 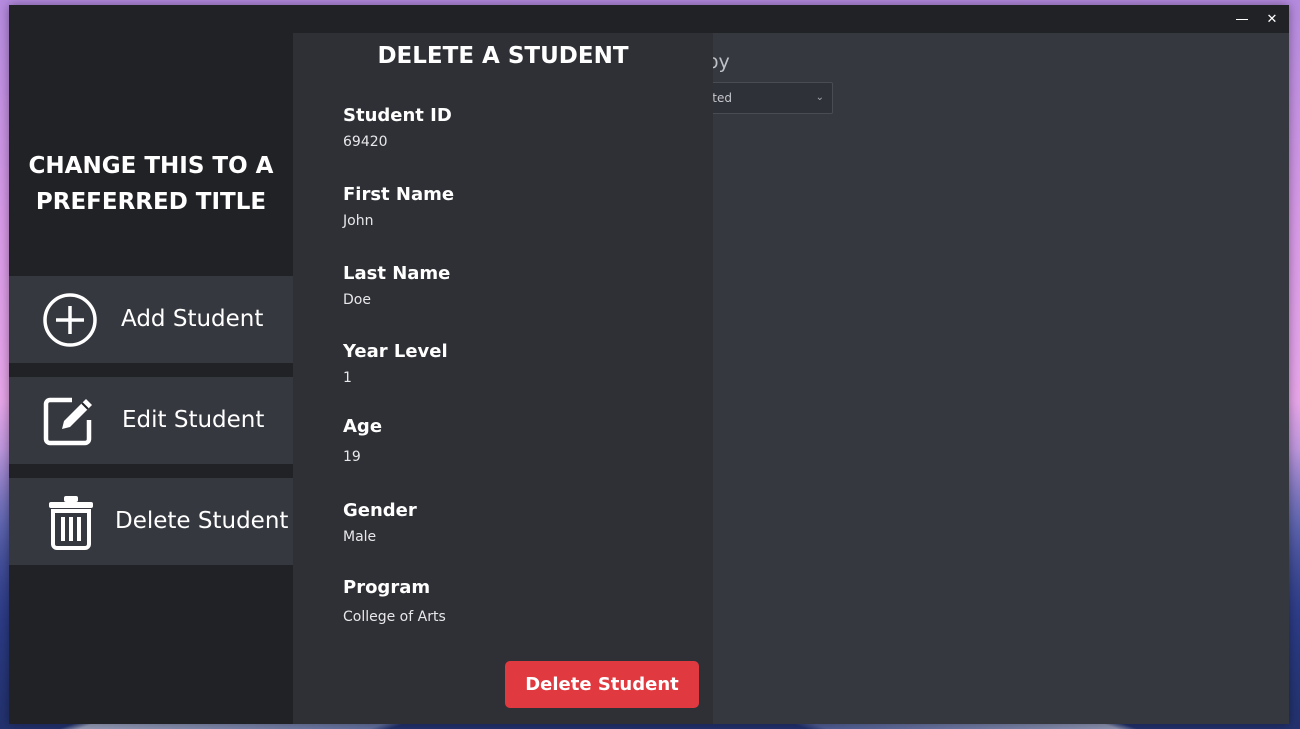 What do you see at coordinates (387, 587) in the screenshot?
I see `field-label: Program` at bounding box center [387, 587].